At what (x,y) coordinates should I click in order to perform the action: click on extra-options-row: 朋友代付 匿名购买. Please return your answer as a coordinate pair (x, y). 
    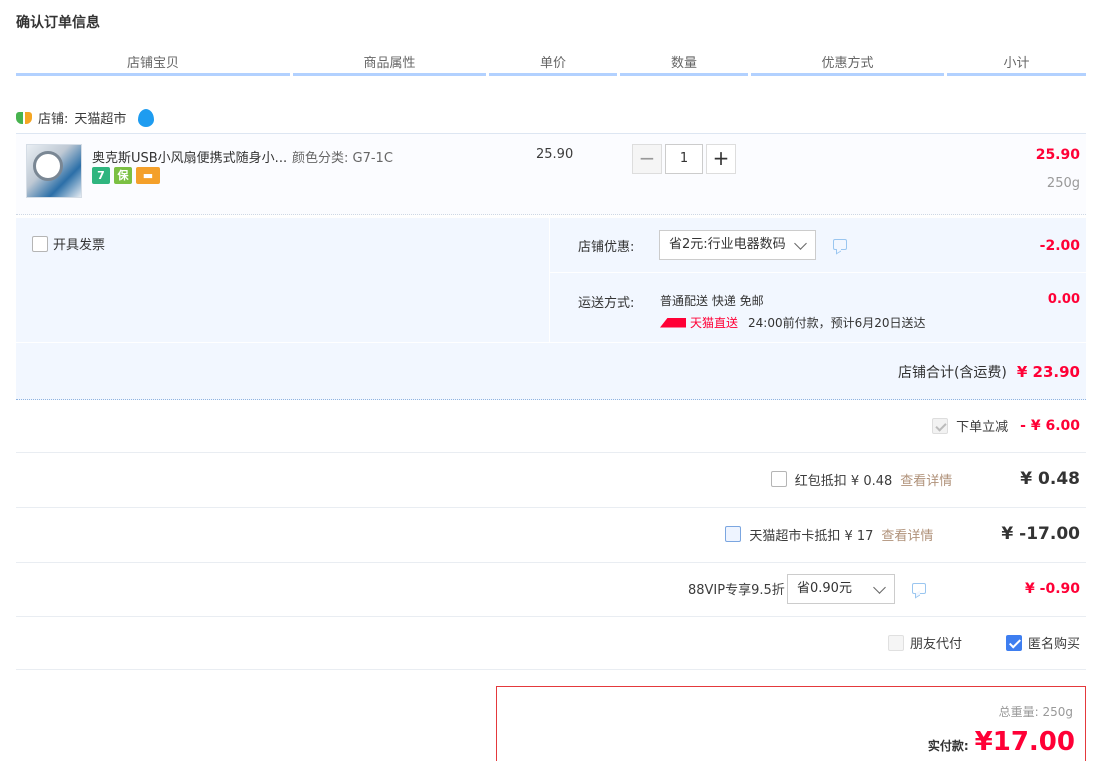
    Looking at the image, I should click on (551, 643).